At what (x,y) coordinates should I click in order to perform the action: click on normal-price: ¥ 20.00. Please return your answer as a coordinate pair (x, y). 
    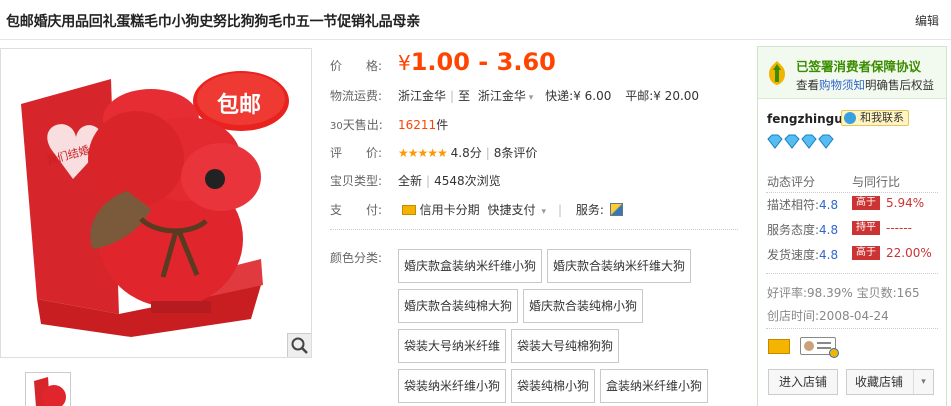
    Looking at the image, I should click on (676, 96).